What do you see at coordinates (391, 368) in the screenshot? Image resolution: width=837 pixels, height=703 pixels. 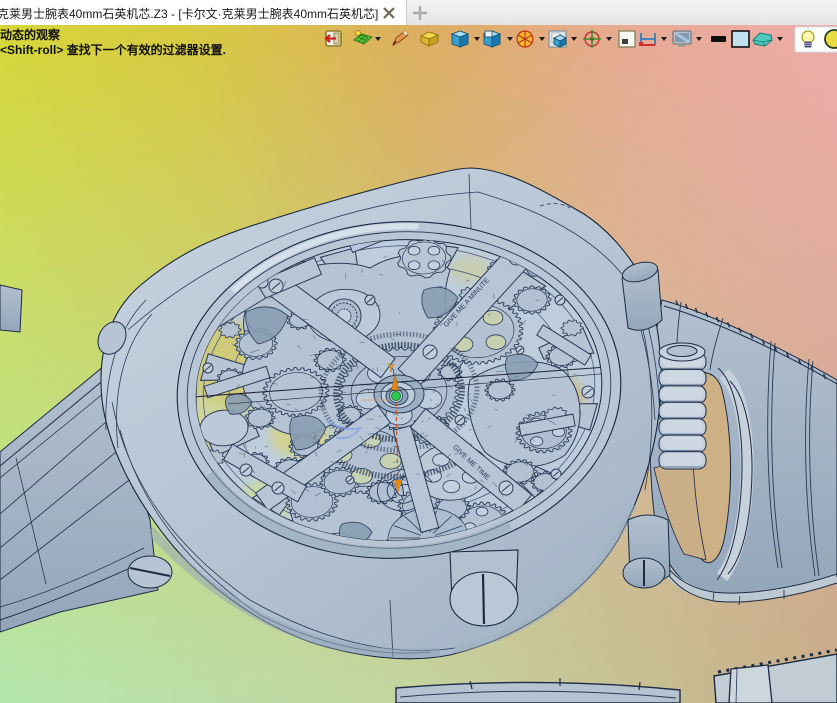 I see `svg-text: Y` at bounding box center [391, 368].